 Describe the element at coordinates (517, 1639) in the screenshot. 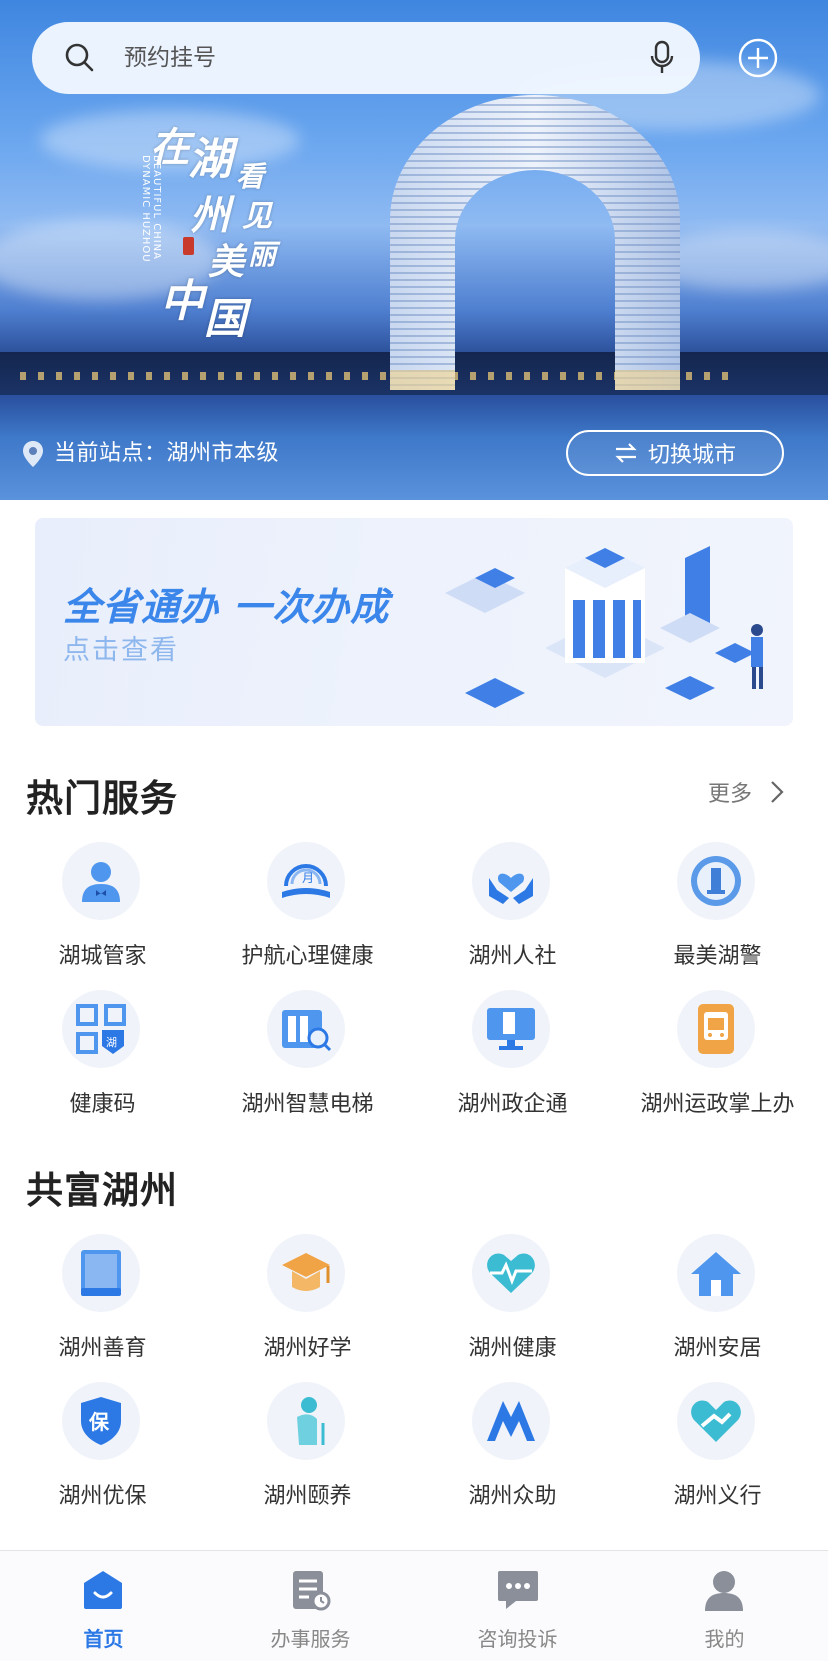

I see `tab-label: 咨询投诉` at that location.